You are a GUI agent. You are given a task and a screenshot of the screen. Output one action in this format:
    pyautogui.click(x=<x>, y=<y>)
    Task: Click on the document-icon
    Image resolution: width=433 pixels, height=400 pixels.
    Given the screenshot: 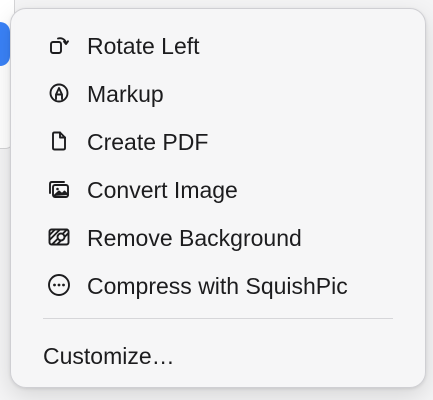 What is the action you would take?
    pyautogui.click(x=59, y=141)
    